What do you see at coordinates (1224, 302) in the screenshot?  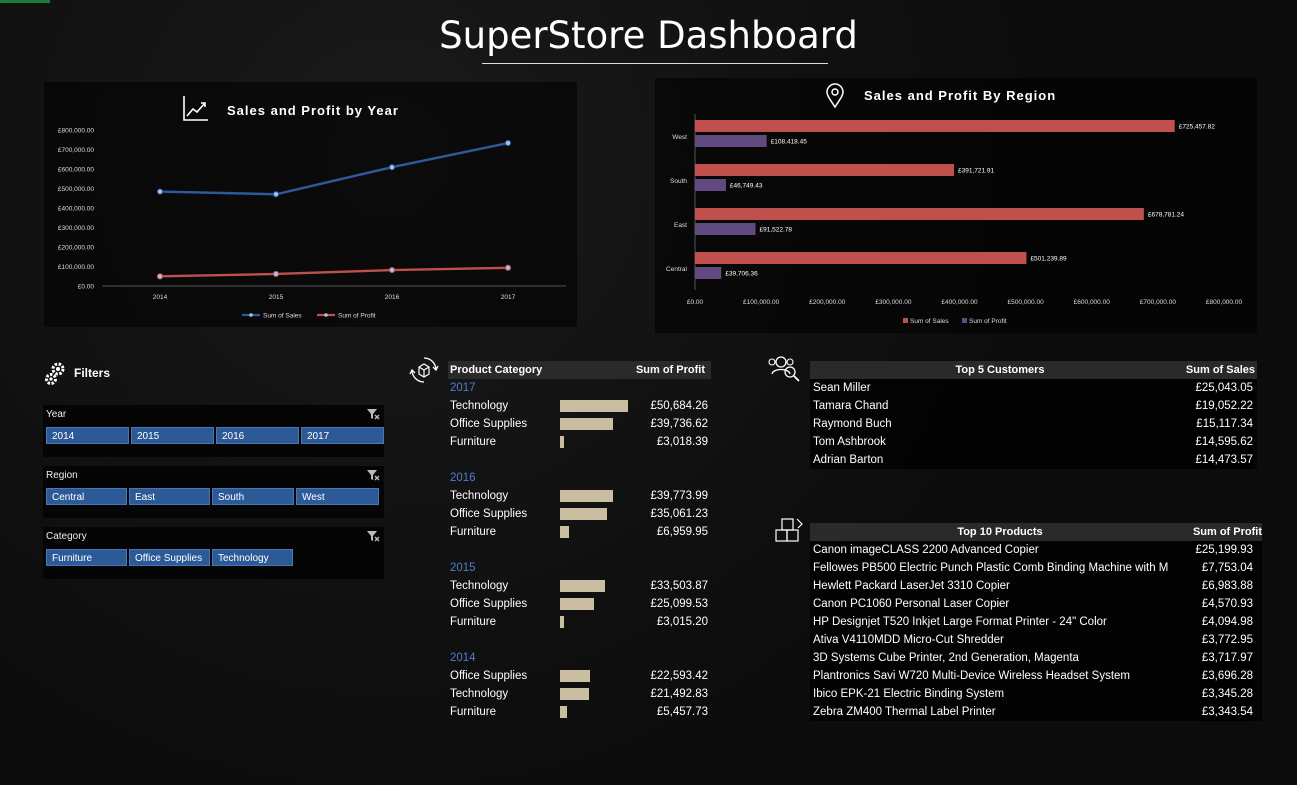 I see `x-tick-label: £800,000.00` at bounding box center [1224, 302].